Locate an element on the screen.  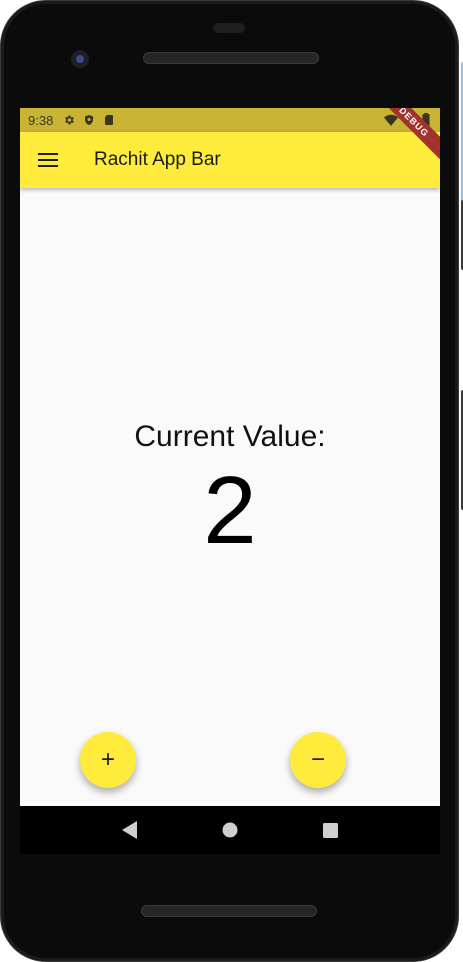
nav-recents-button is located at coordinates (330, 830).